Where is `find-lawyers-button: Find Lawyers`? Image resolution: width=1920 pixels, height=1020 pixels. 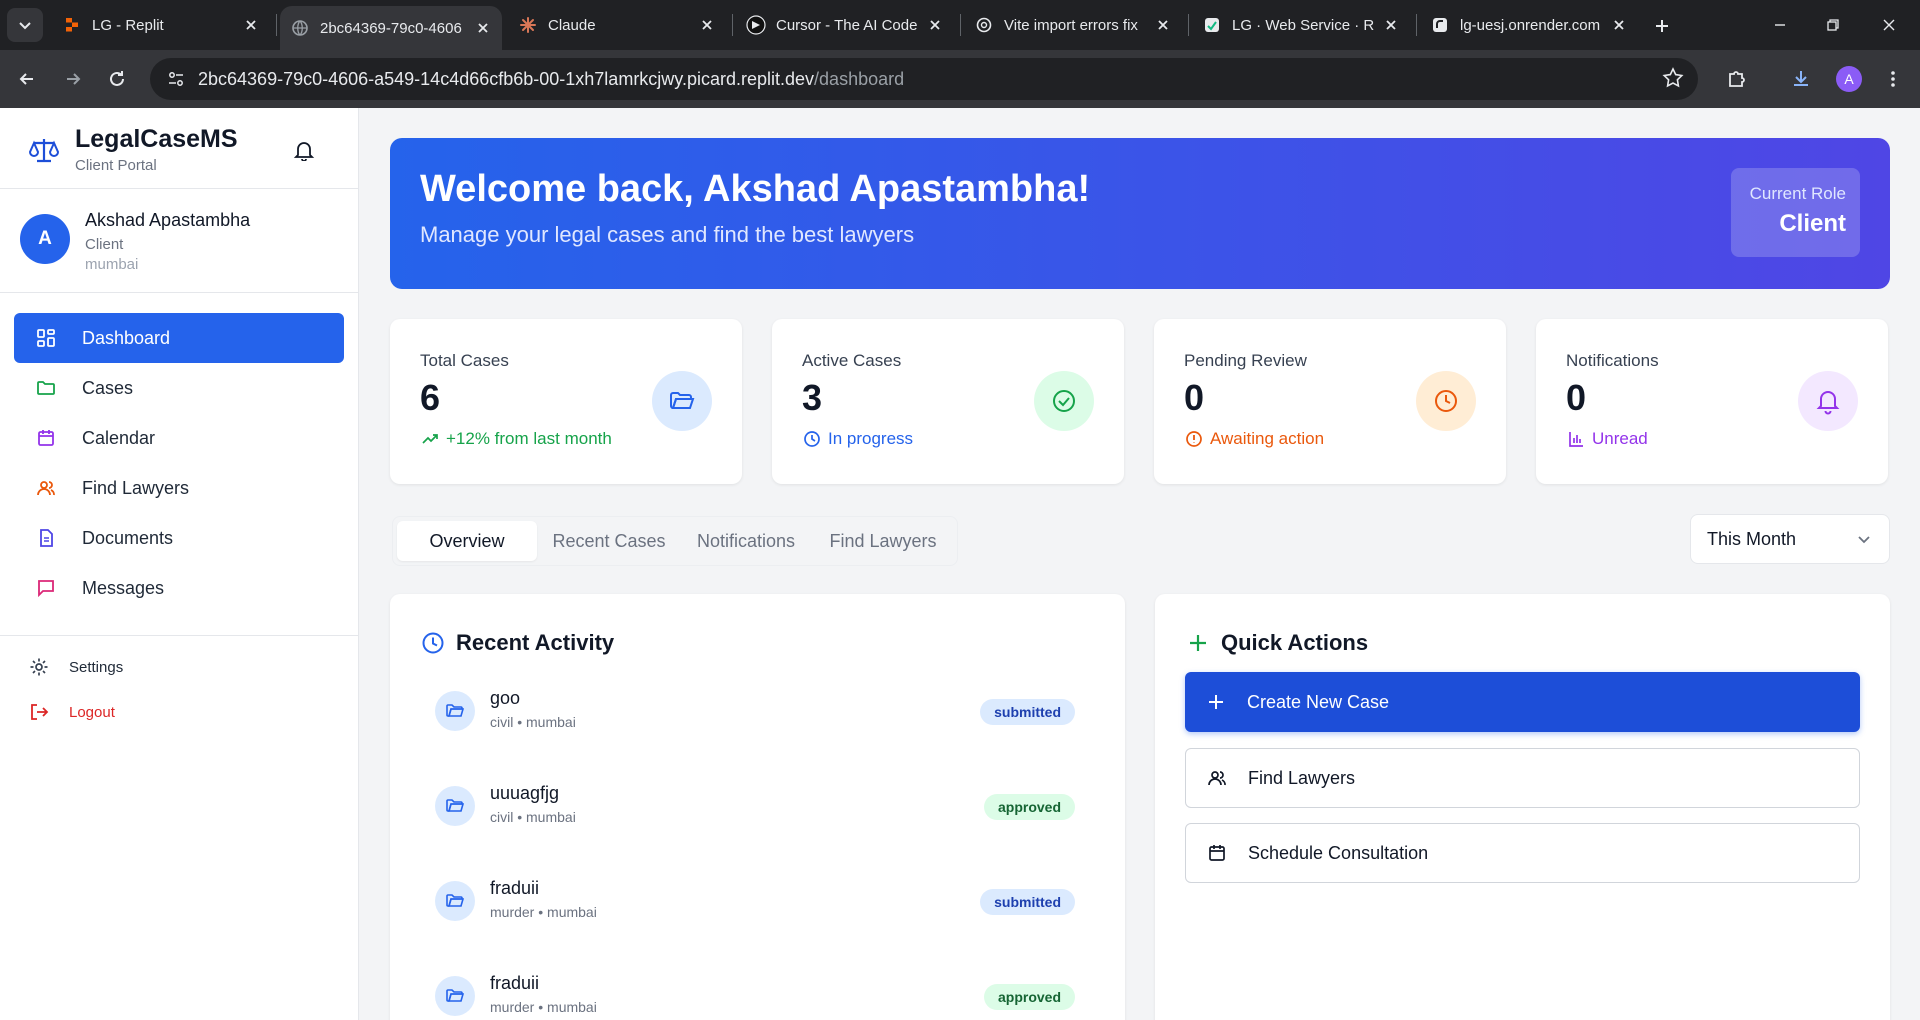
find-lawyers-button: Find Lawyers is located at coordinates (1522, 778).